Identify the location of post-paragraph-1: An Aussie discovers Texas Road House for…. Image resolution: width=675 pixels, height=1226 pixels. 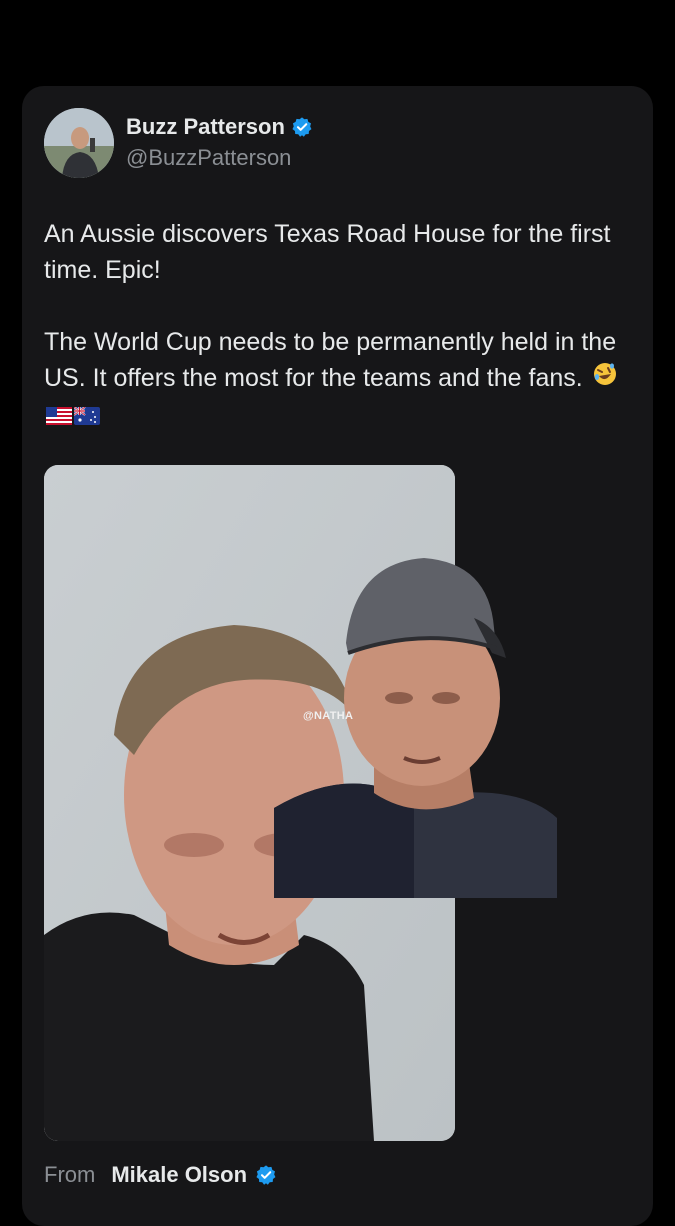
(327, 252).